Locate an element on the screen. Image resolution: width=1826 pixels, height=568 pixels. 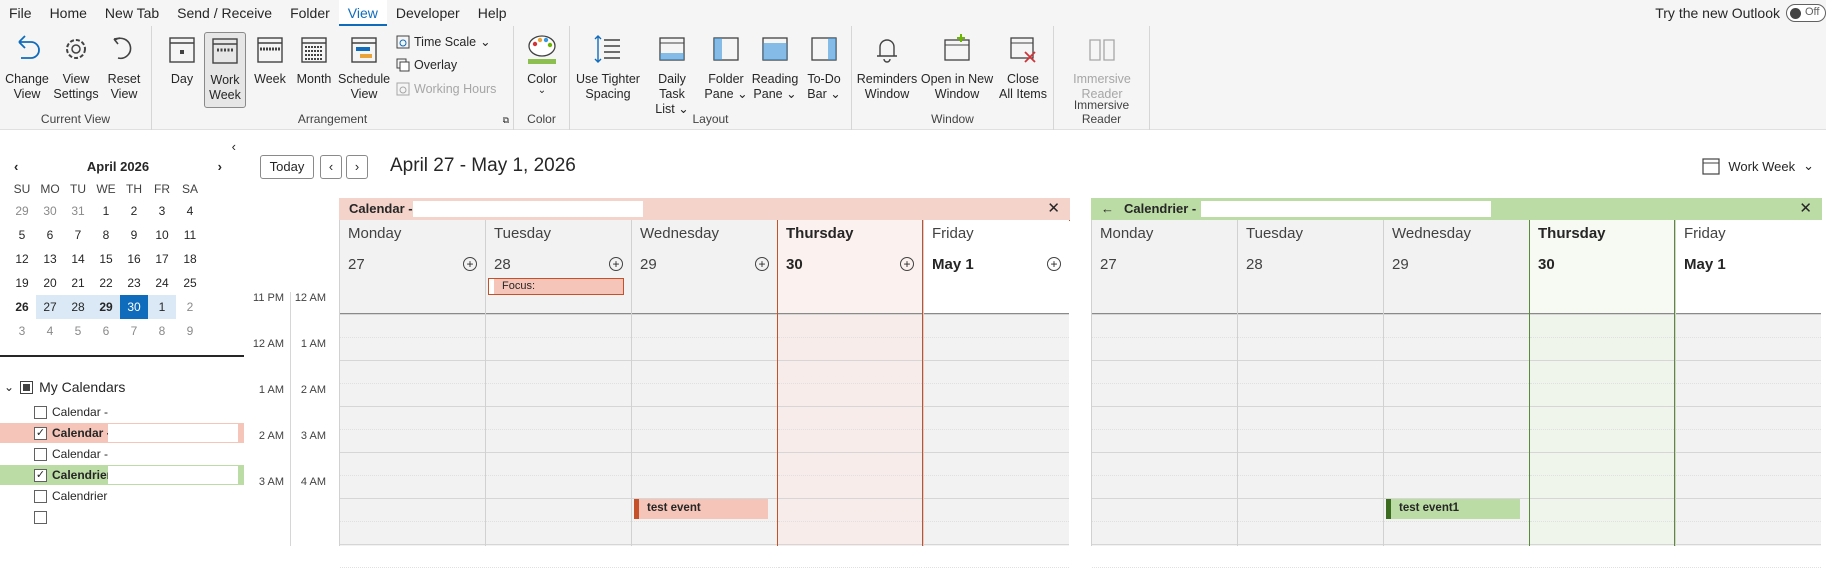
menu-developer: Developer is located at coordinates (428, 13).